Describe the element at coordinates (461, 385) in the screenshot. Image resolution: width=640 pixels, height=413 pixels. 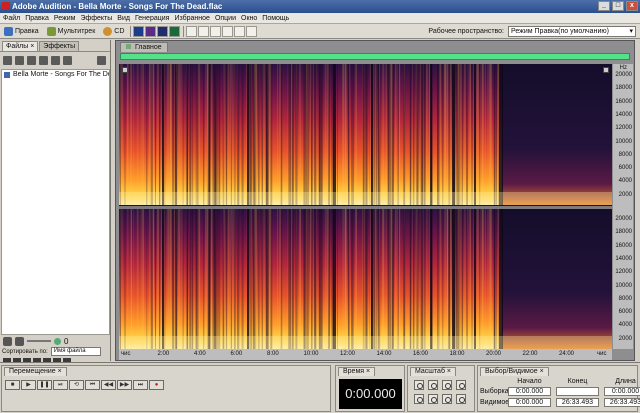
I see `zoom-in-left-icon` at that location.